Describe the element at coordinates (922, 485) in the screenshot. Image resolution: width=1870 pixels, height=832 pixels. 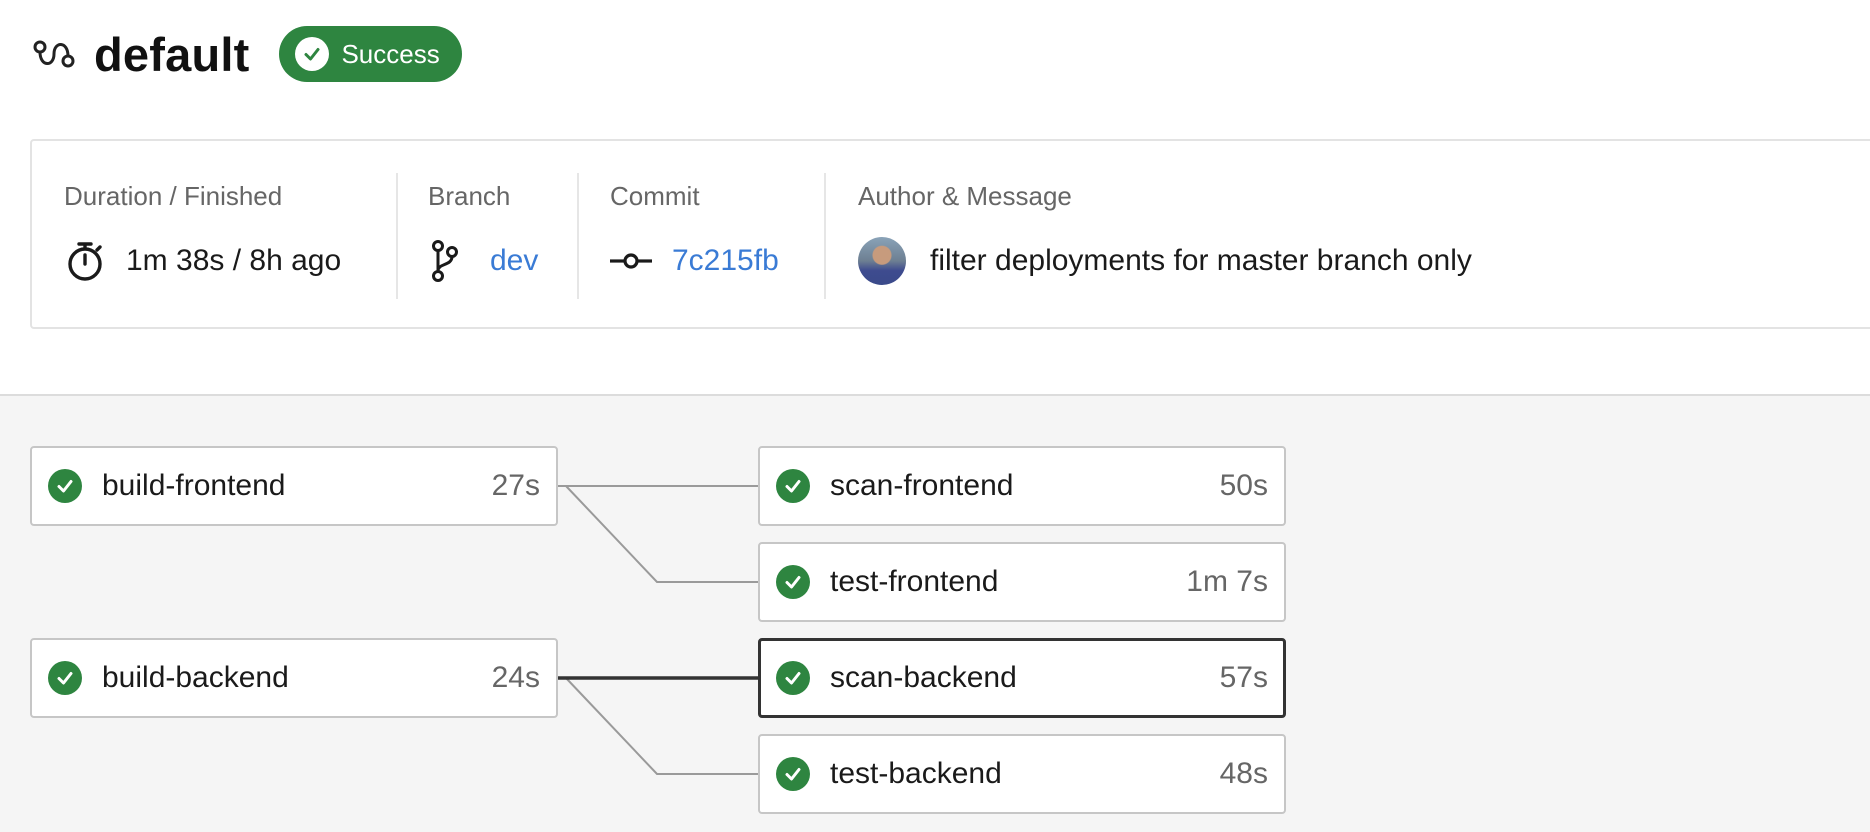
I see `stage-name: scan-frontend` at that location.